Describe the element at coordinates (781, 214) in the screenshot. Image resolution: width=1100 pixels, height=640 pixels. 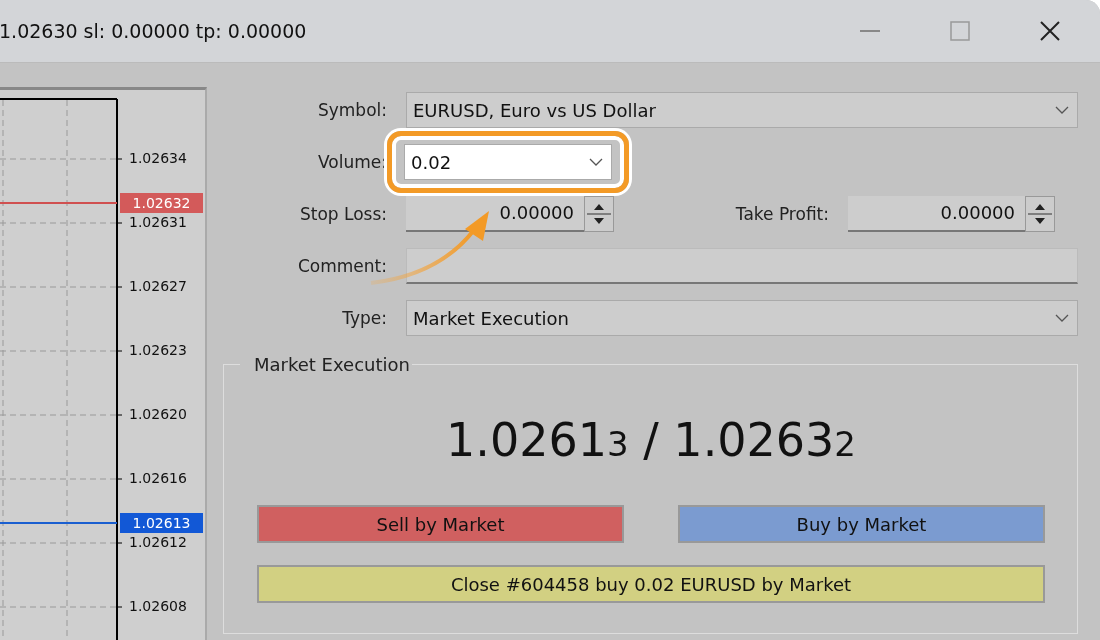
I see `field-label: Take Profit:` at that location.